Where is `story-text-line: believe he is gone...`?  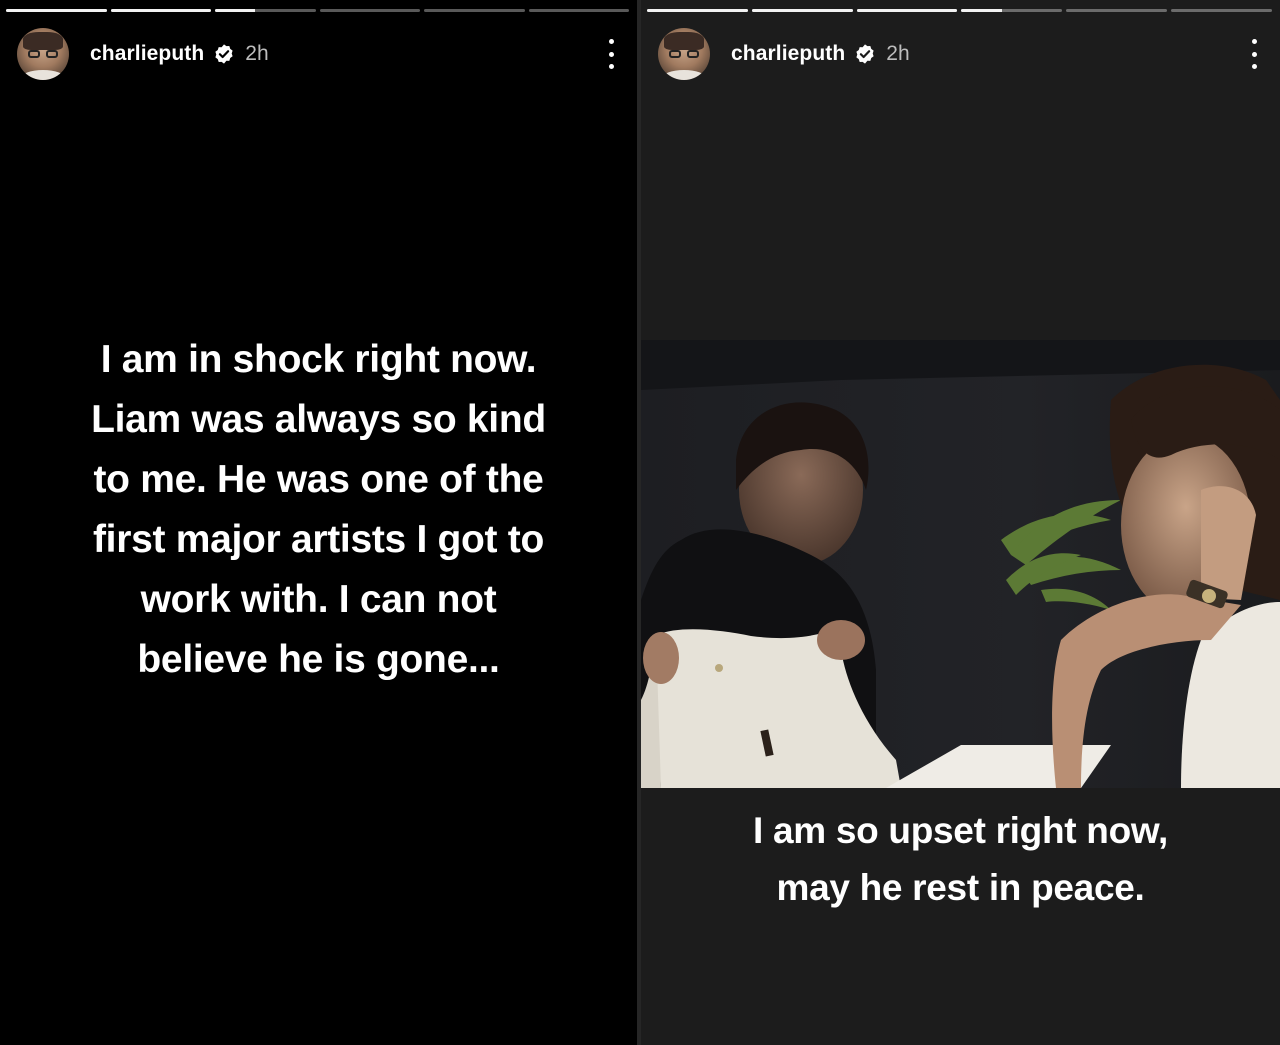
story-text-line: believe he is gone... is located at coordinates (318, 659).